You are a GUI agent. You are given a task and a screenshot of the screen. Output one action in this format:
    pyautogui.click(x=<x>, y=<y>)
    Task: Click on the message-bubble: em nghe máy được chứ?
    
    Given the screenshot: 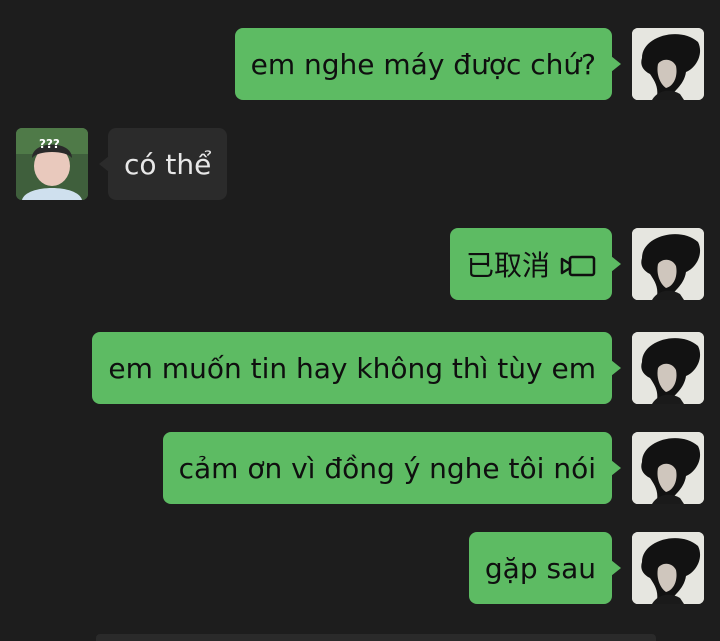 What is the action you would take?
    pyautogui.click(x=428, y=64)
    